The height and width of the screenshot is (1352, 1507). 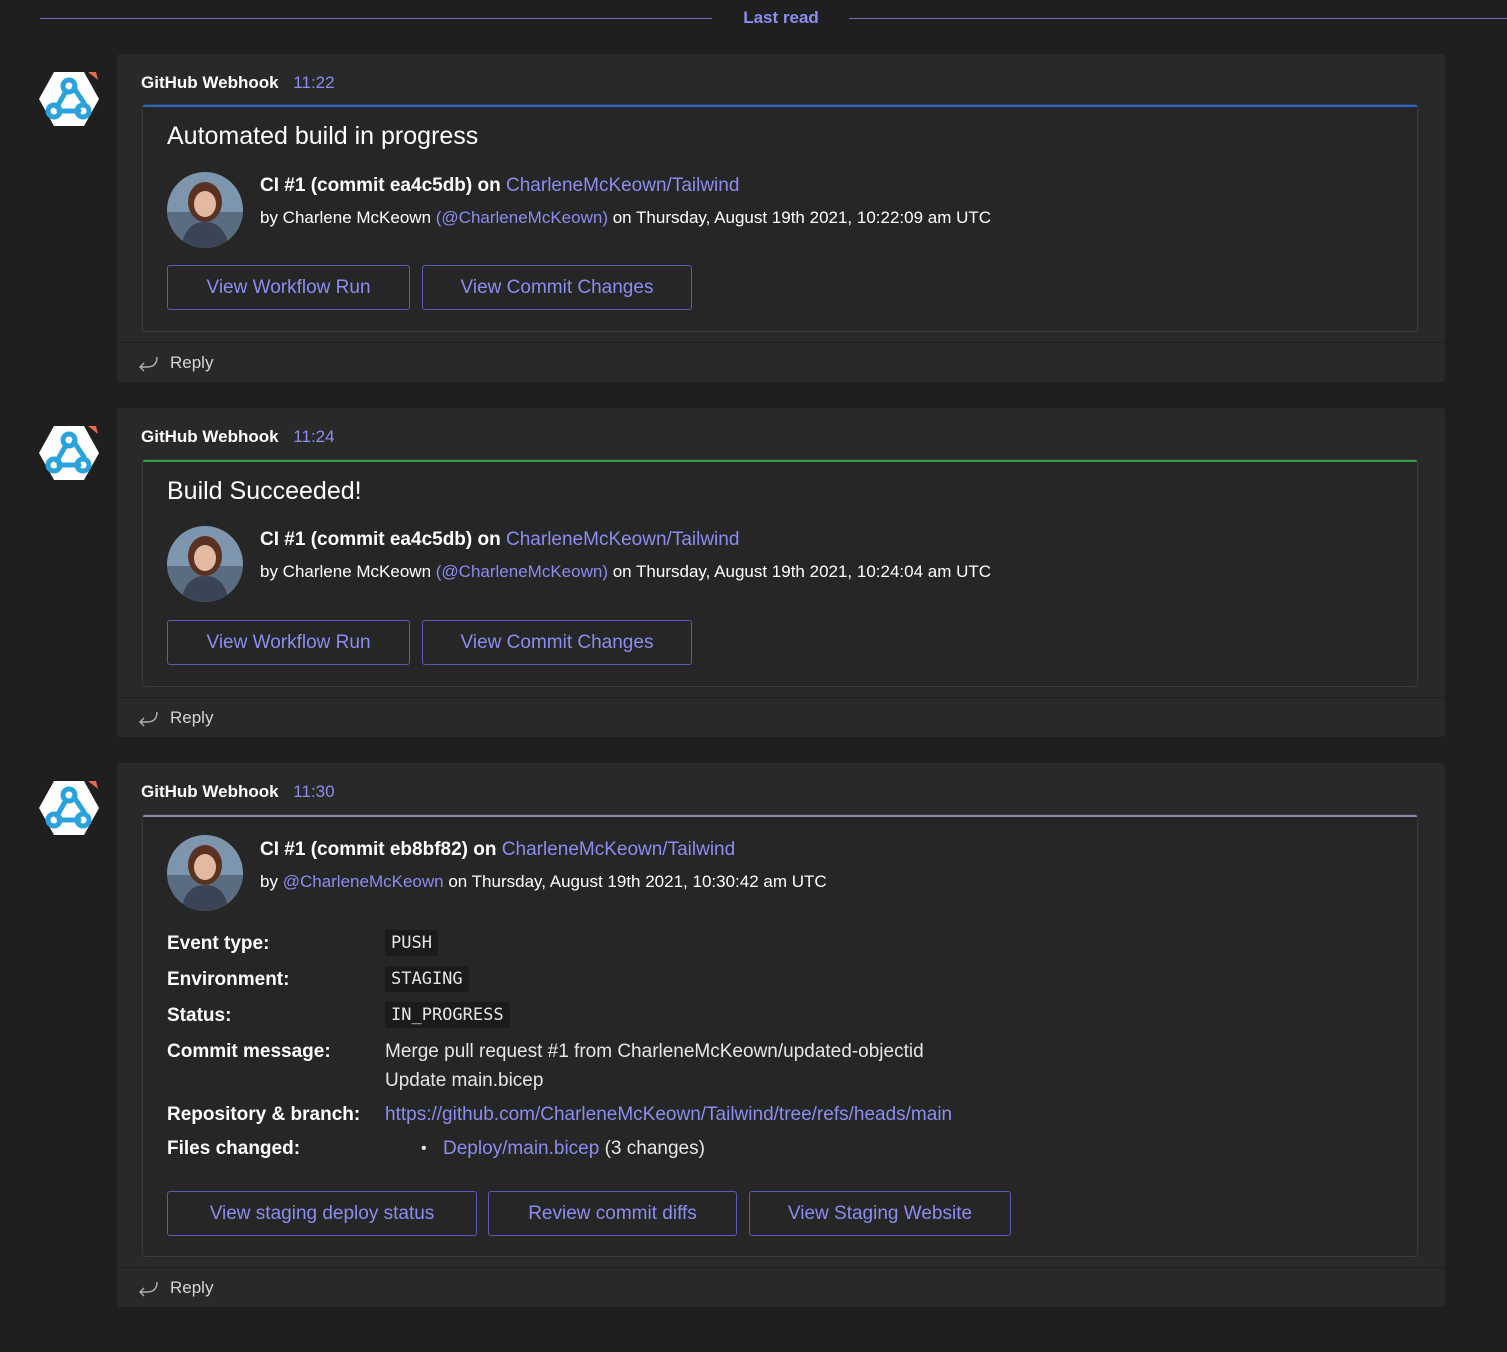 I want to click on divider-line-right, so click(x=1178, y=18).